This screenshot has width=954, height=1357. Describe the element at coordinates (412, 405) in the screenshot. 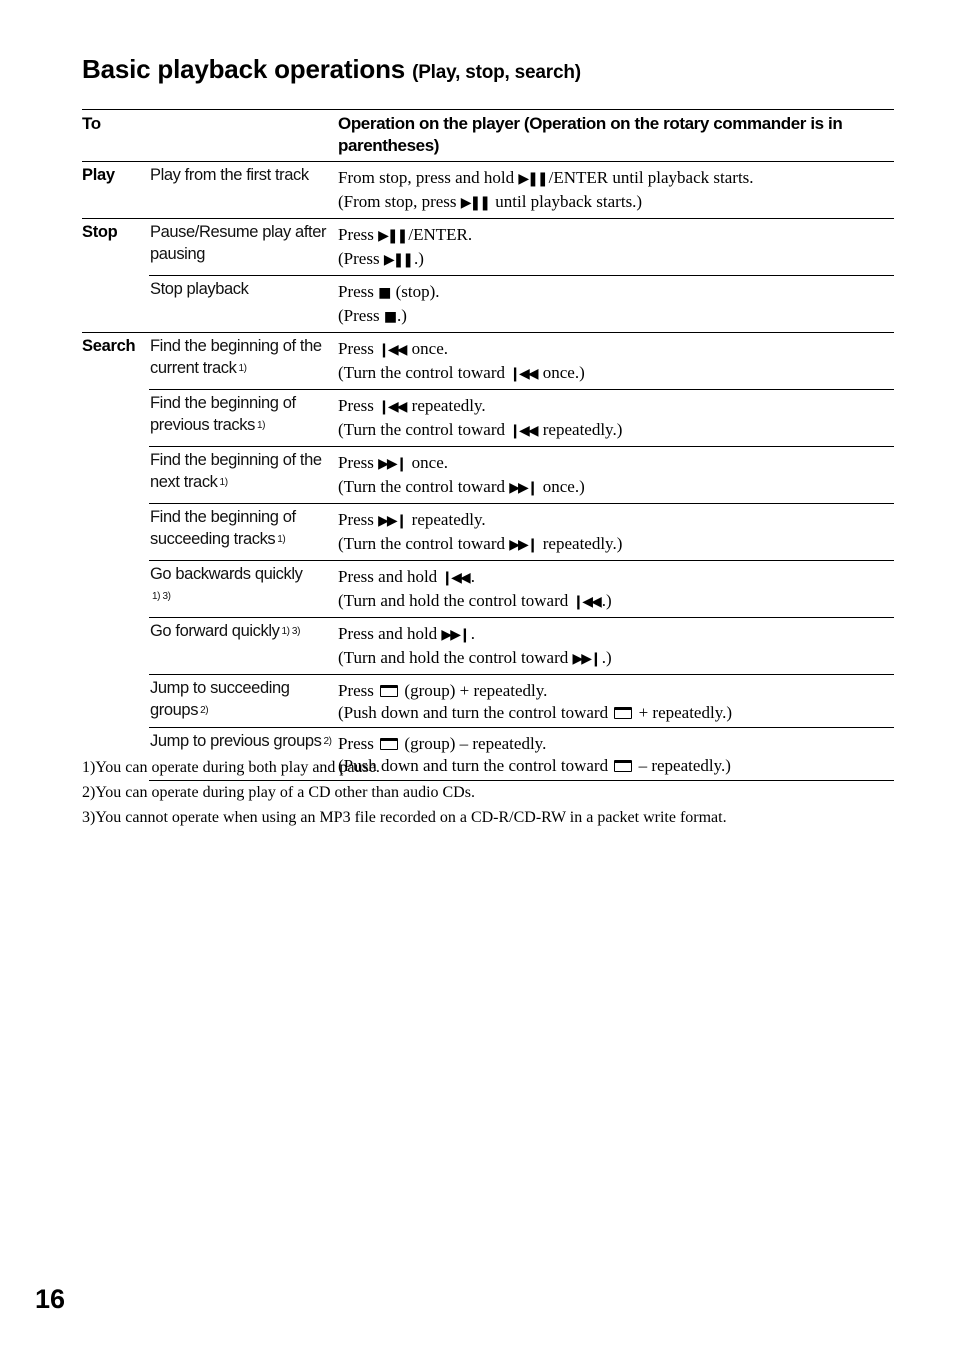

I see `operation-player: Press ❙◀◀ repeatedly.` at that location.